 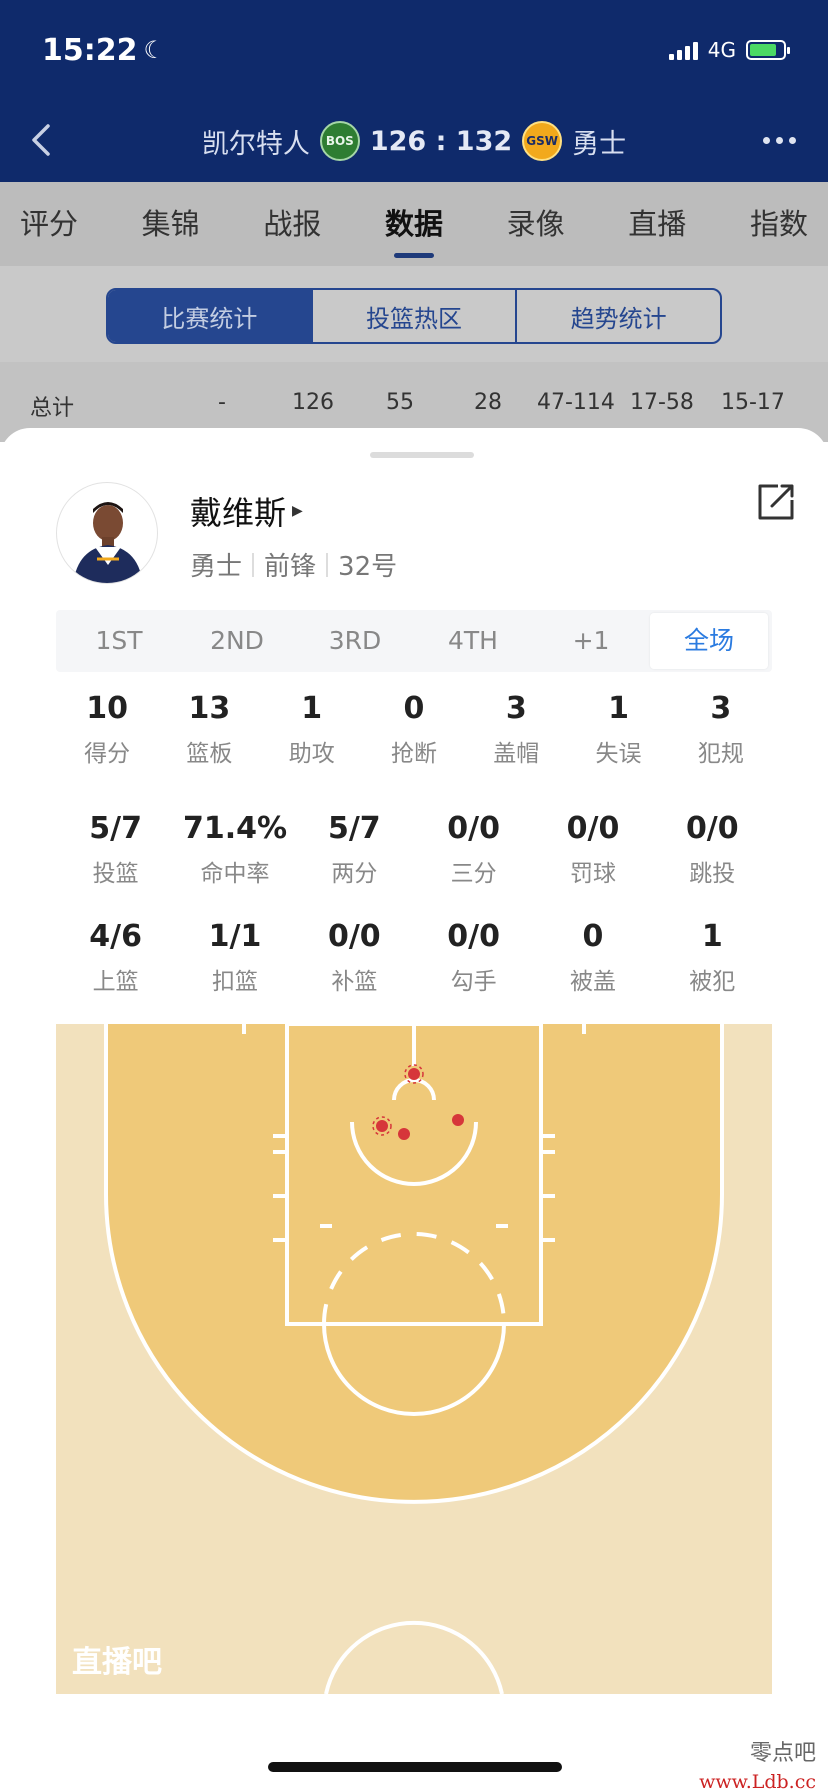 What do you see at coordinates (720, 729) in the screenshot?
I see `stat-fouls: 3 犯规` at bounding box center [720, 729].